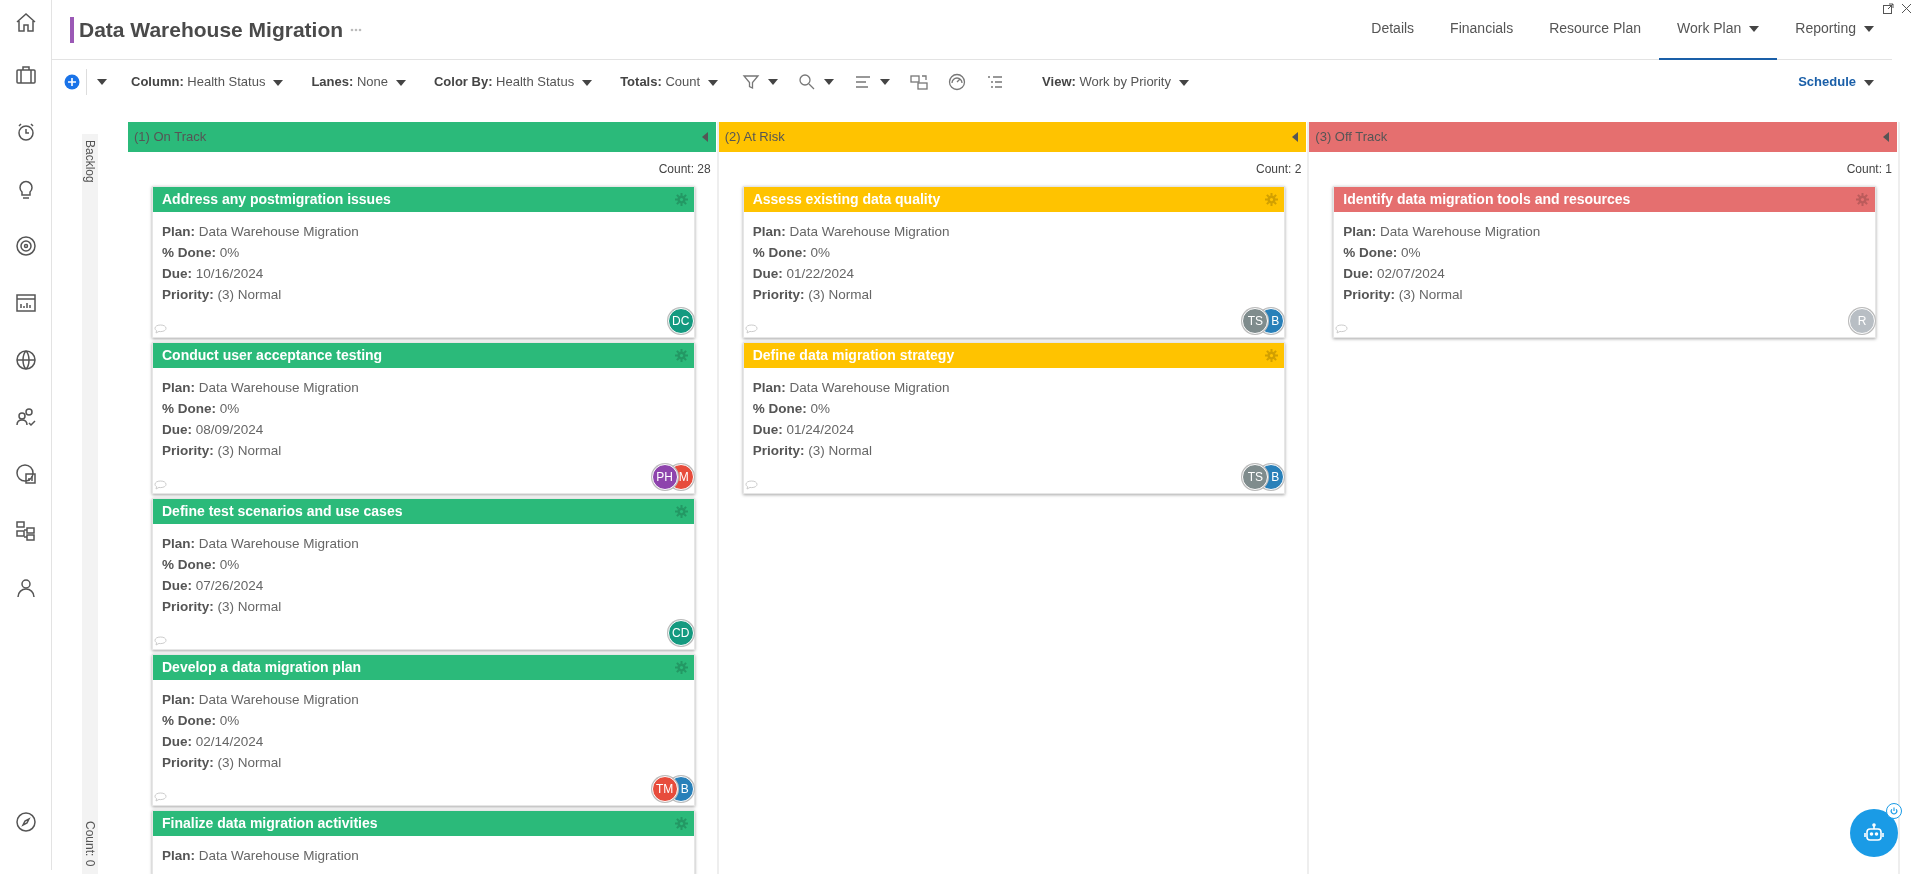 The height and width of the screenshot is (895, 1920). What do you see at coordinates (207, 82) in the screenshot?
I see `dropdown-selector: Column: Health Status` at bounding box center [207, 82].